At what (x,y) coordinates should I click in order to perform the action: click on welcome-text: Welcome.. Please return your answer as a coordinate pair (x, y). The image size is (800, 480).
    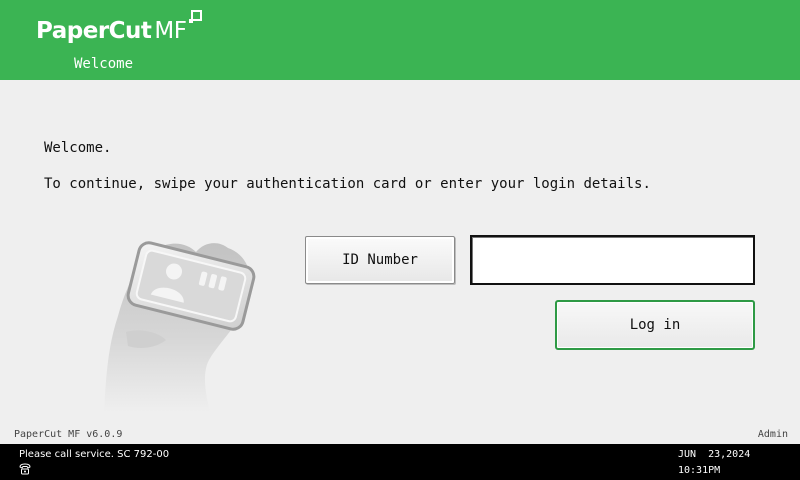
    Looking at the image, I should click on (78, 148).